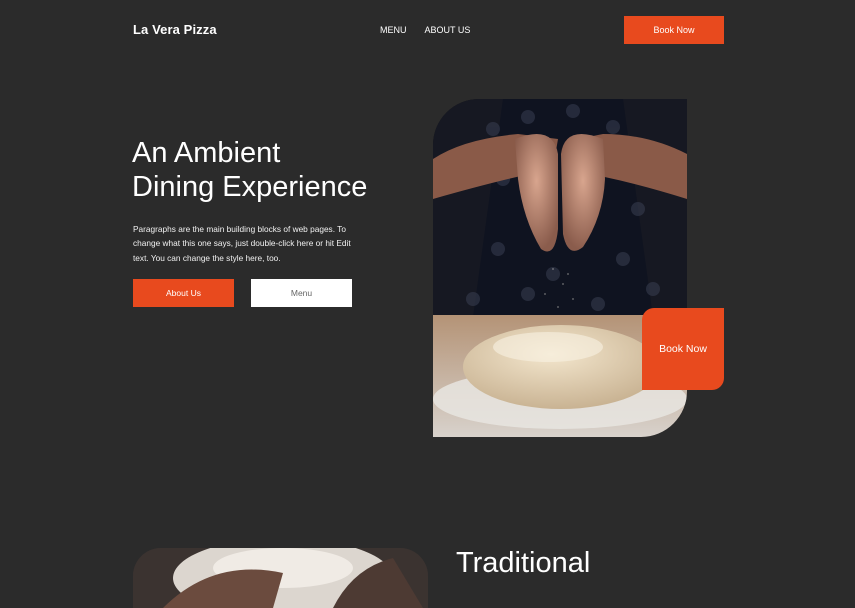 The height and width of the screenshot is (608, 855). I want to click on chef-image, so click(280, 578).